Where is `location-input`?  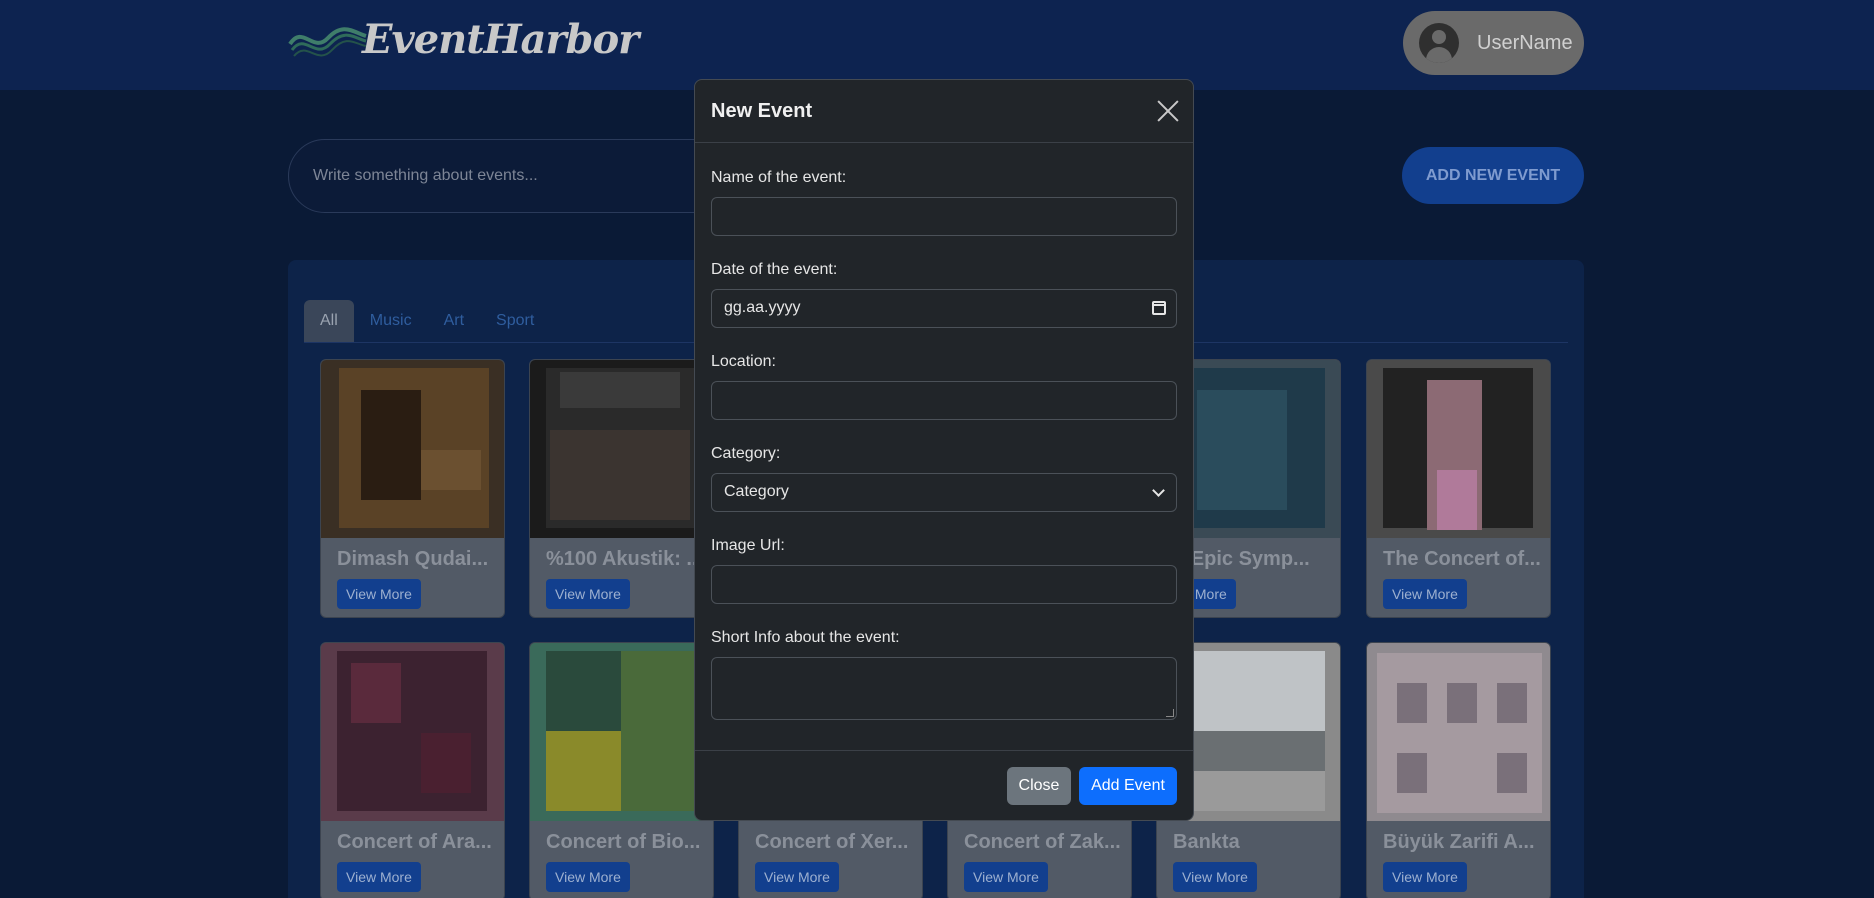
location-input is located at coordinates (944, 400).